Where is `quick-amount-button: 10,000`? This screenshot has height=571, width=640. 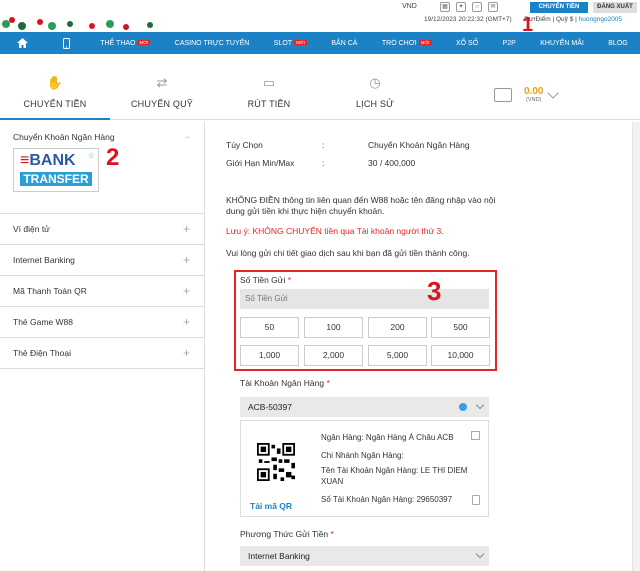
quick-amount-button: 10,000 is located at coordinates (460, 355).